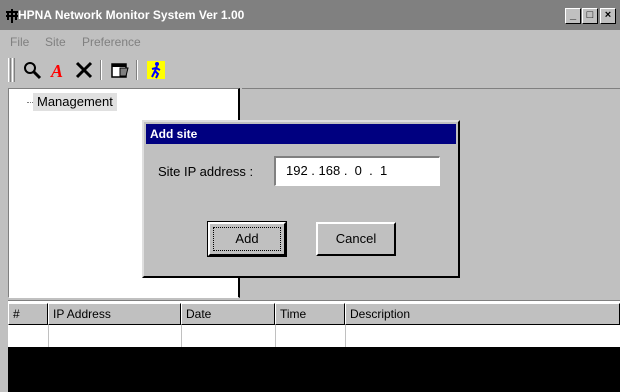  I want to click on list-empty-area, so click(314, 369).